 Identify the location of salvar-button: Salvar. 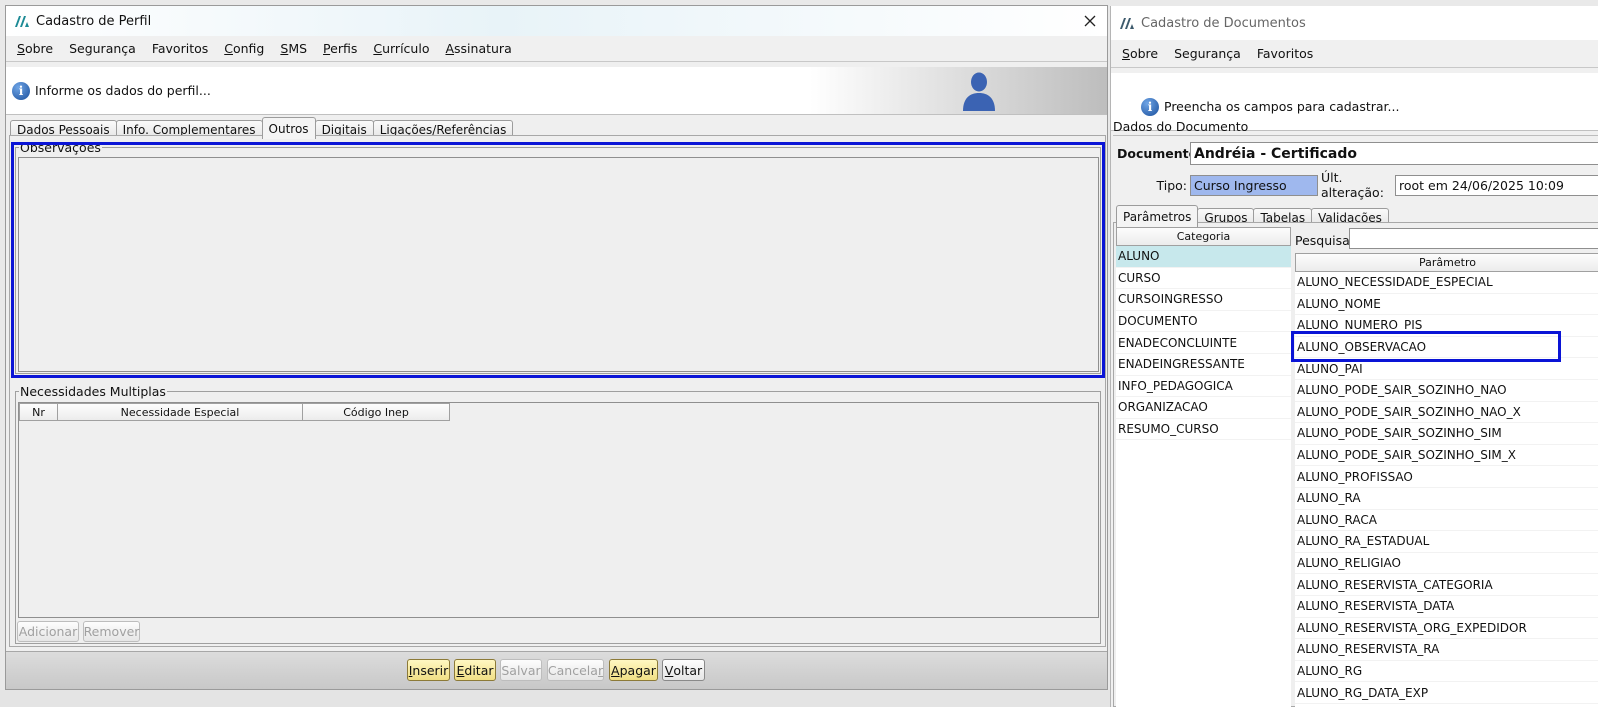
(521, 670).